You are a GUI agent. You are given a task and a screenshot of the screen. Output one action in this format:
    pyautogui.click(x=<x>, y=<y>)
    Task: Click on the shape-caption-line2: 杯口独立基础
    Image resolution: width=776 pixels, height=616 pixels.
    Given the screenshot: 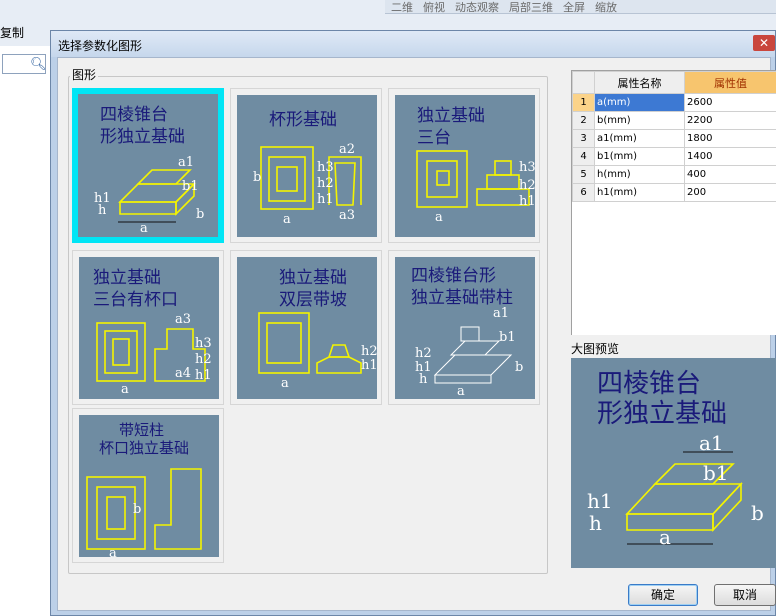 What is the action you would take?
    pyautogui.click(x=144, y=448)
    